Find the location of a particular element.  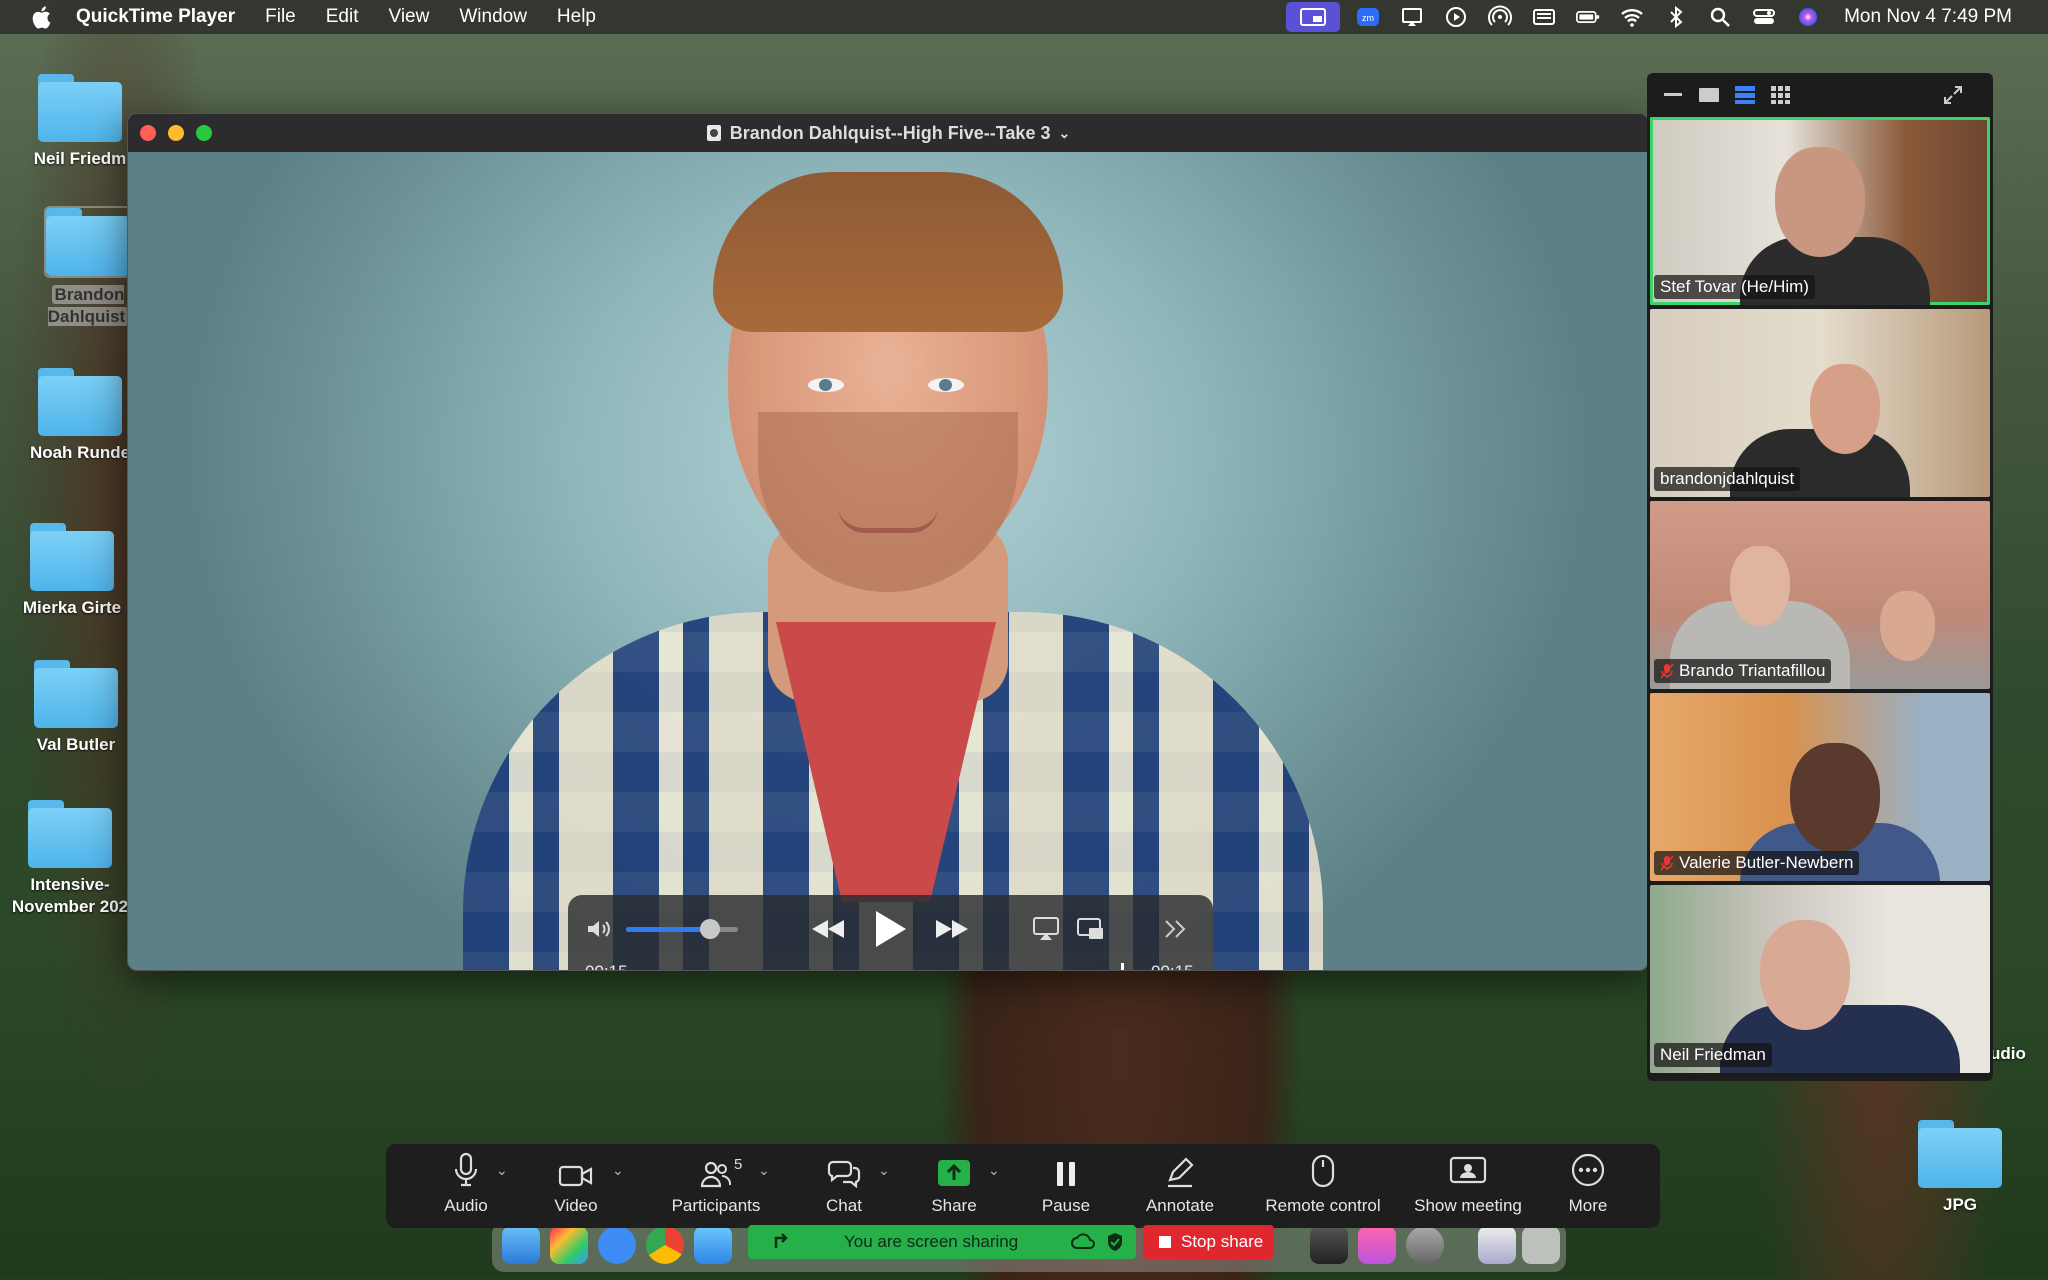

stop-share-label: Stop share is located at coordinates (1222, 1241).